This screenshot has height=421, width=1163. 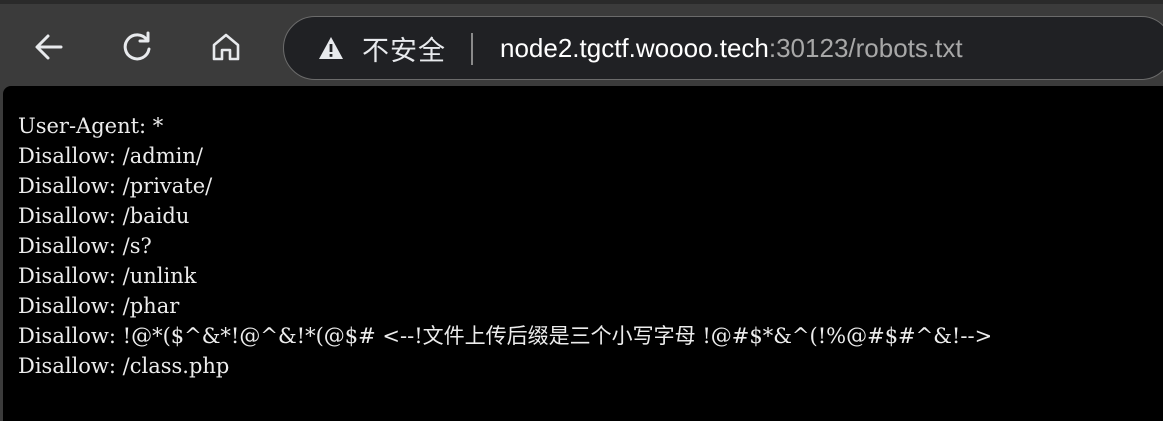 What do you see at coordinates (85, 246) in the screenshot?
I see `text-line: Disallow: /s?` at bounding box center [85, 246].